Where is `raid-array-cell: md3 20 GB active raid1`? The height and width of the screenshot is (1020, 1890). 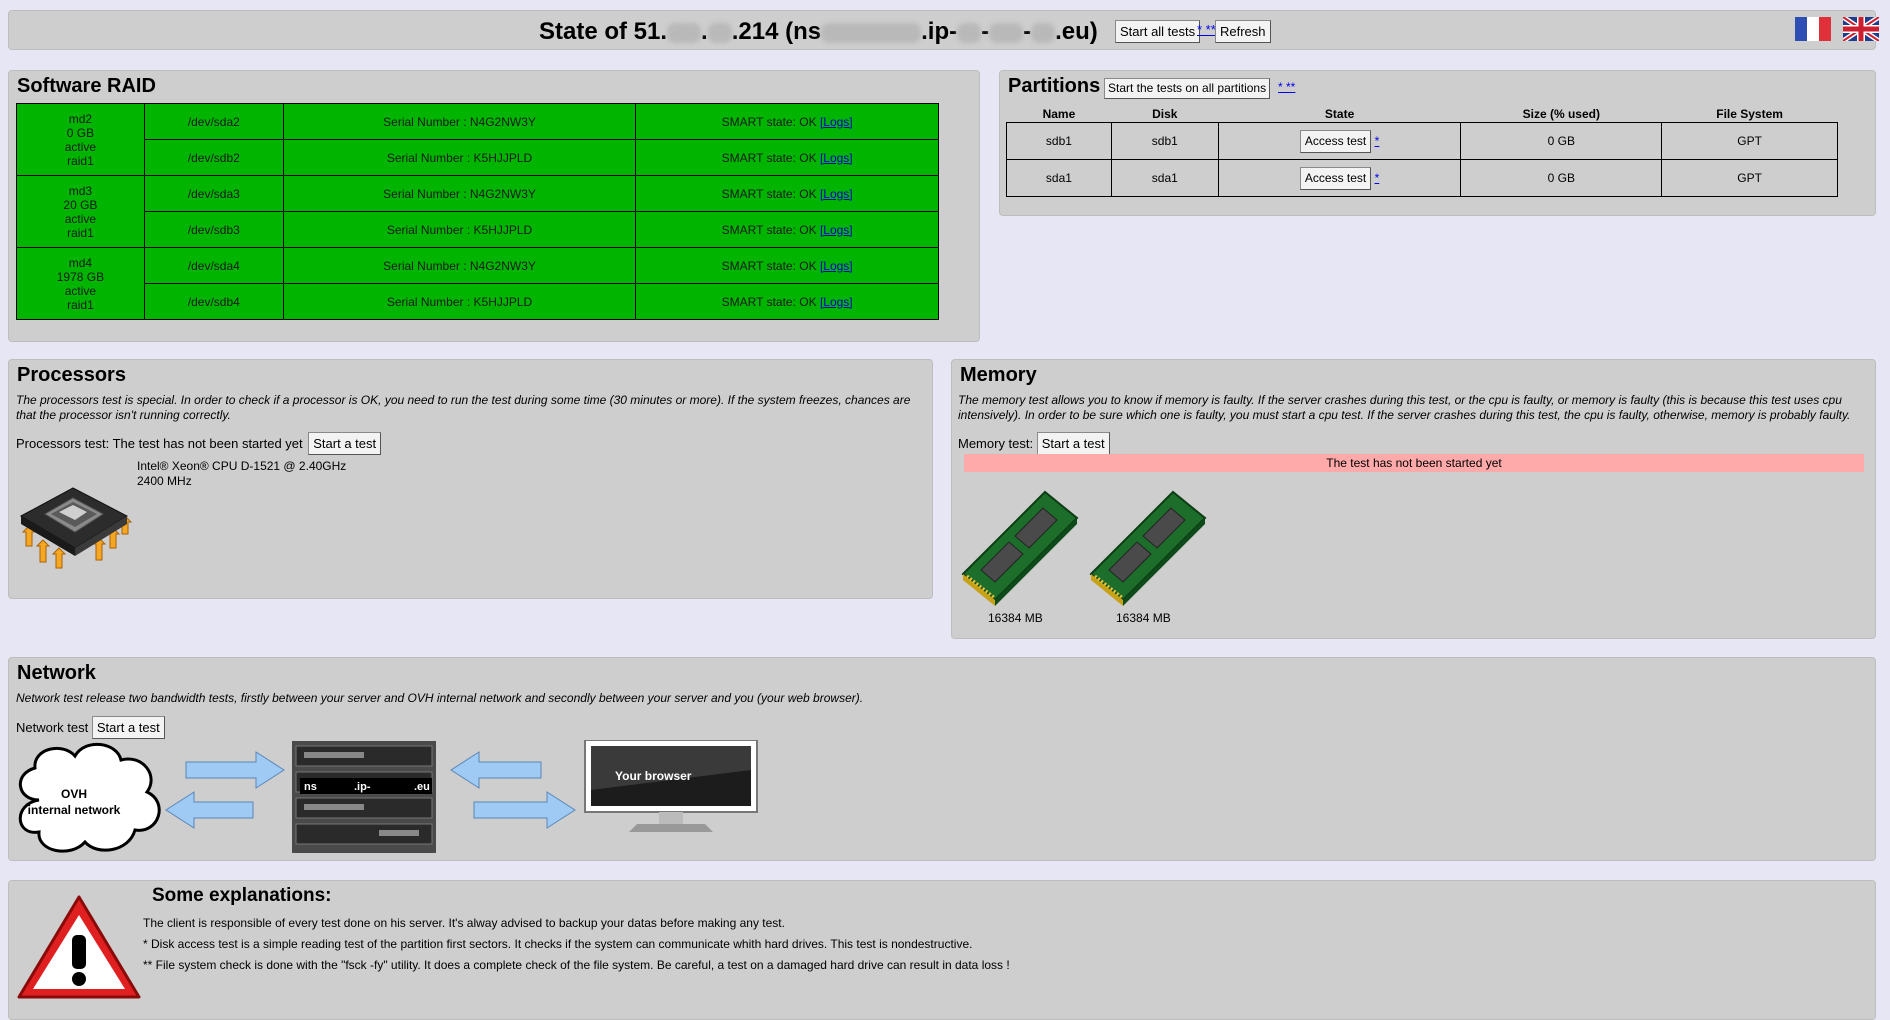 raid-array-cell: md3 20 GB active raid1 is located at coordinates (80, 211).